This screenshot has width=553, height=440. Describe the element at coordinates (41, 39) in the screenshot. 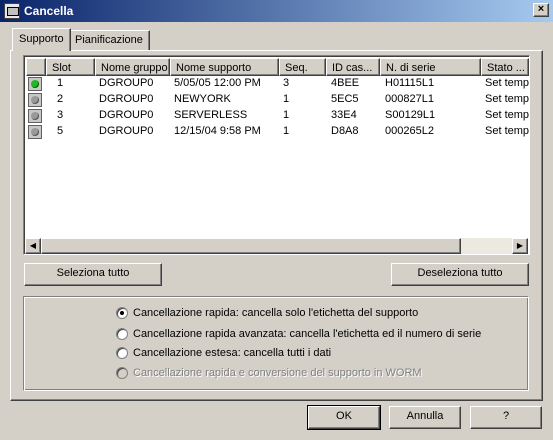

I see `tab-supporto: Supporto` at that location.